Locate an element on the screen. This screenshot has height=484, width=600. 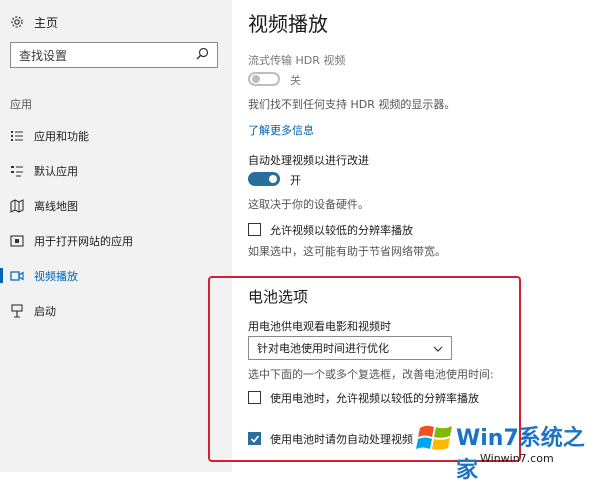
sidebar-item-apps-for-websites: 用于打开网站的应用 is located at coordinates (116, 240).